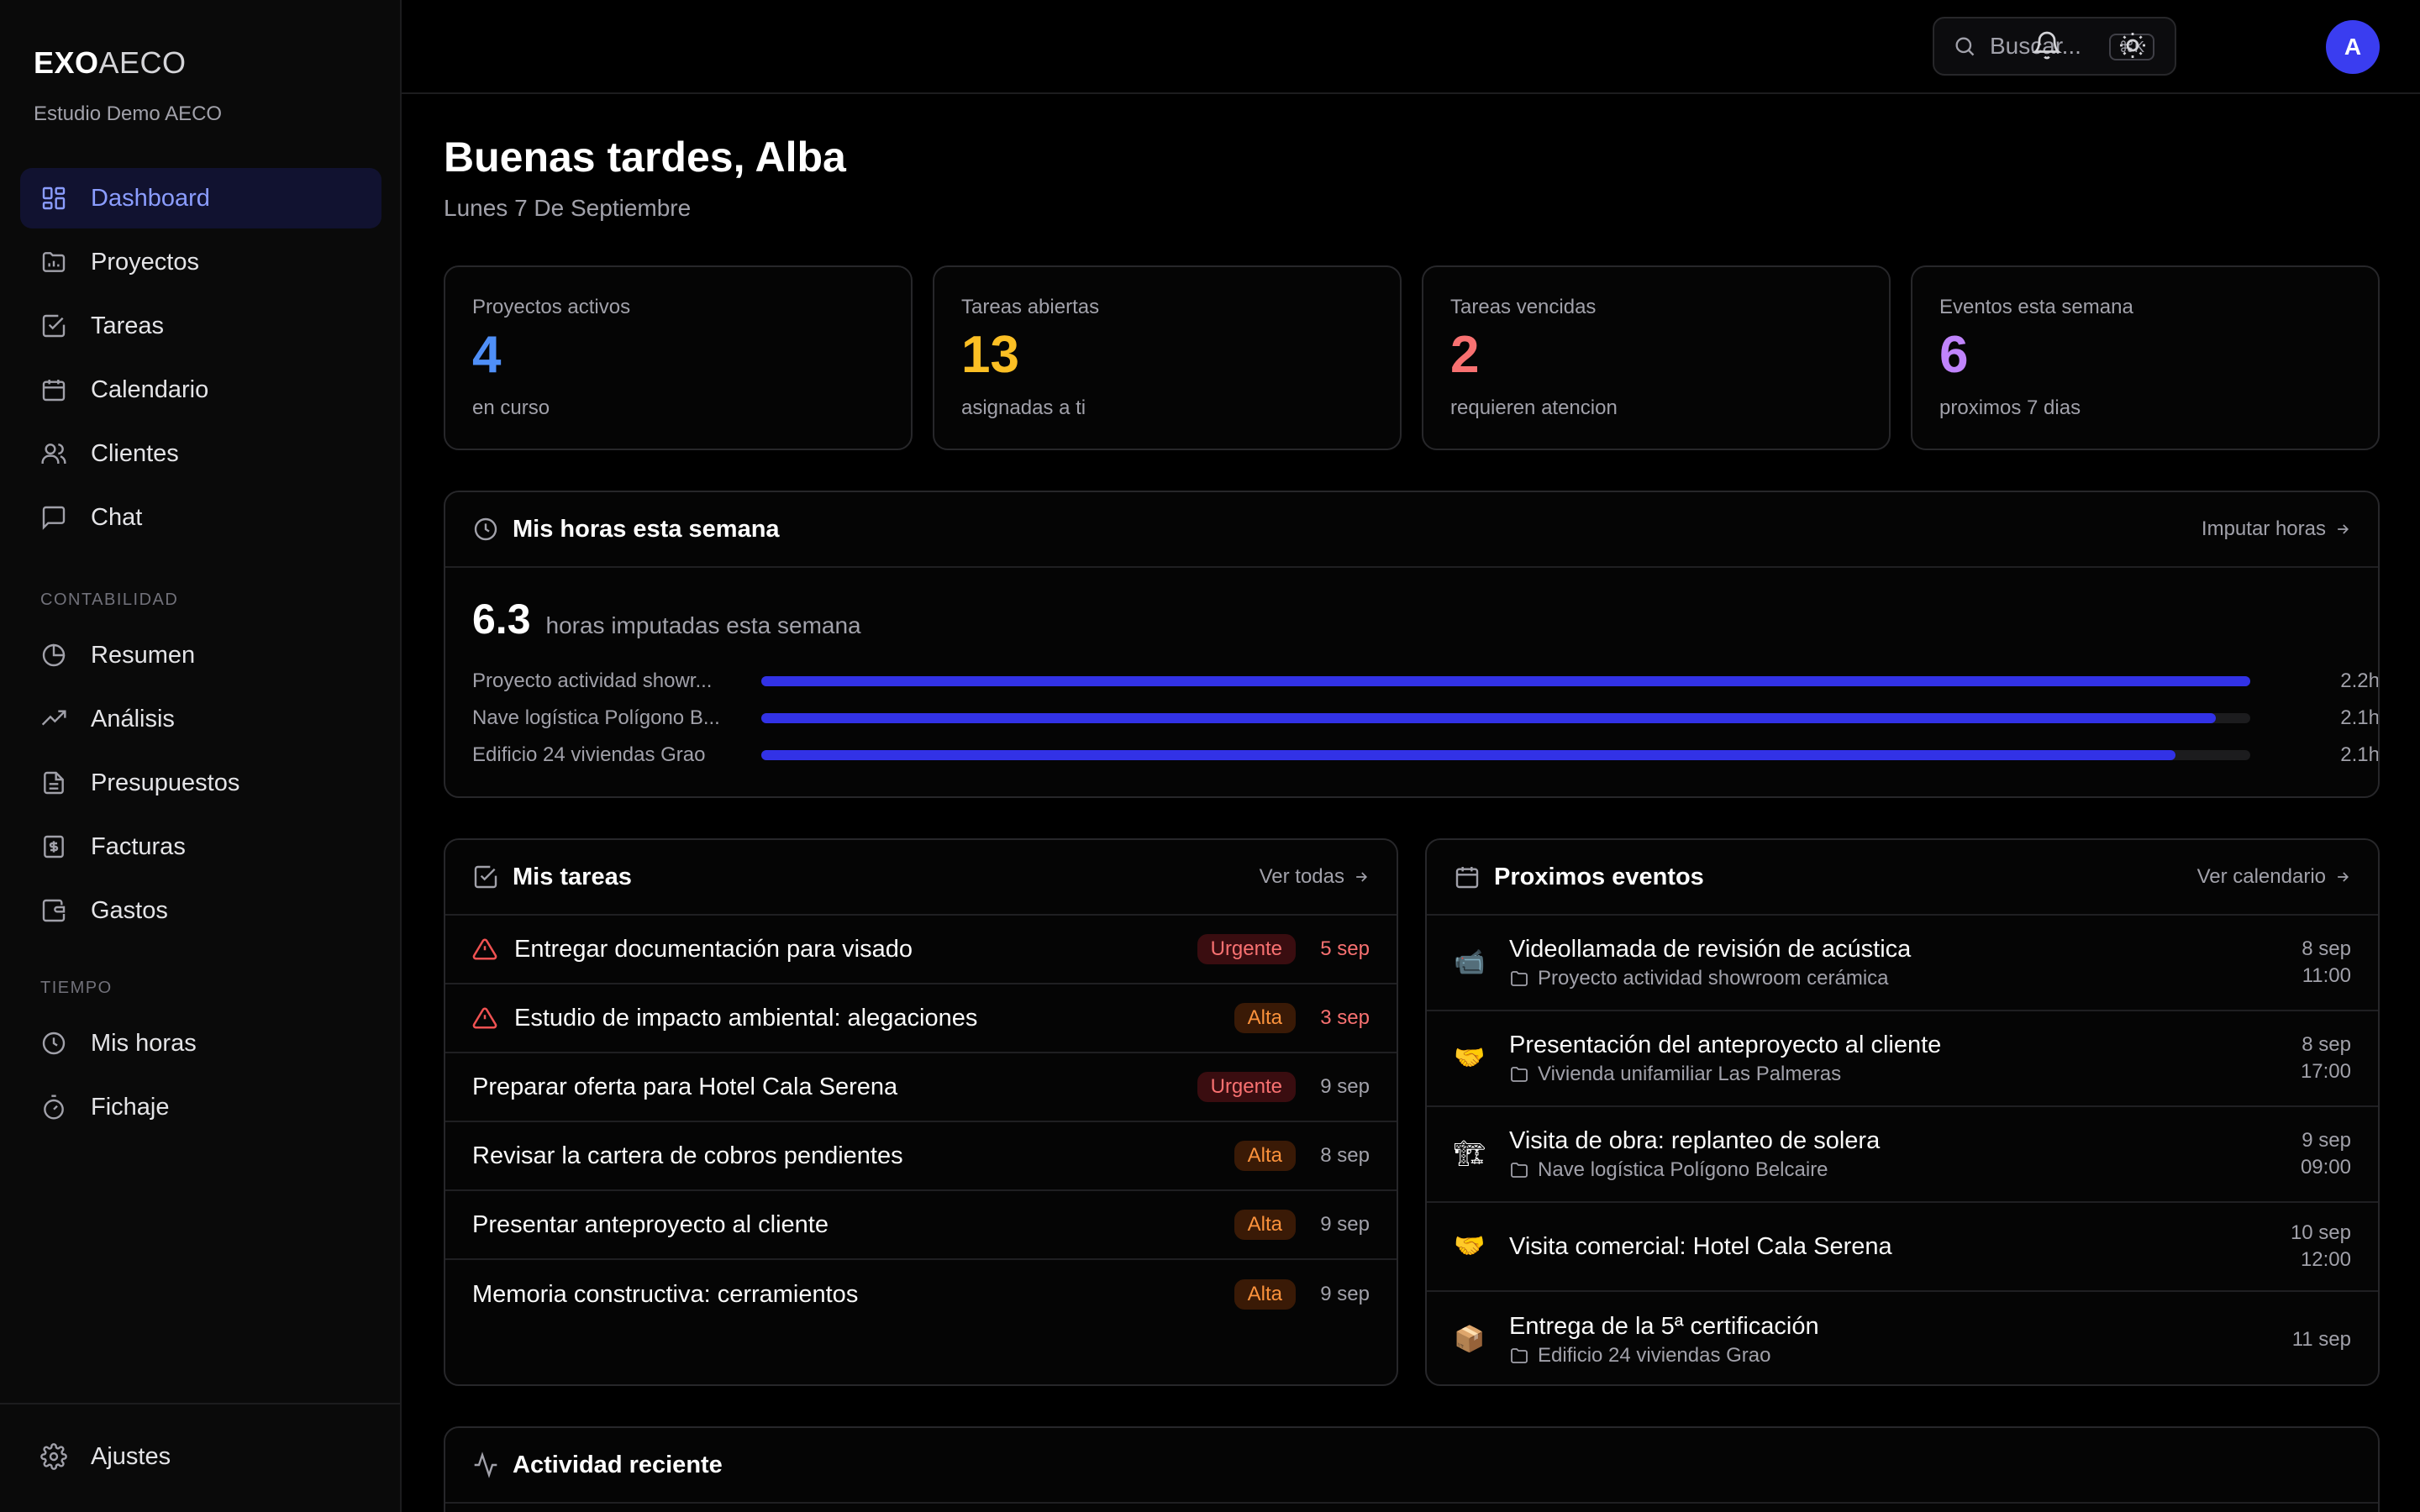  Describe the element at coordinates (1345, 1155) in the screenshot. I see `task-due: 8 sep` at that location.